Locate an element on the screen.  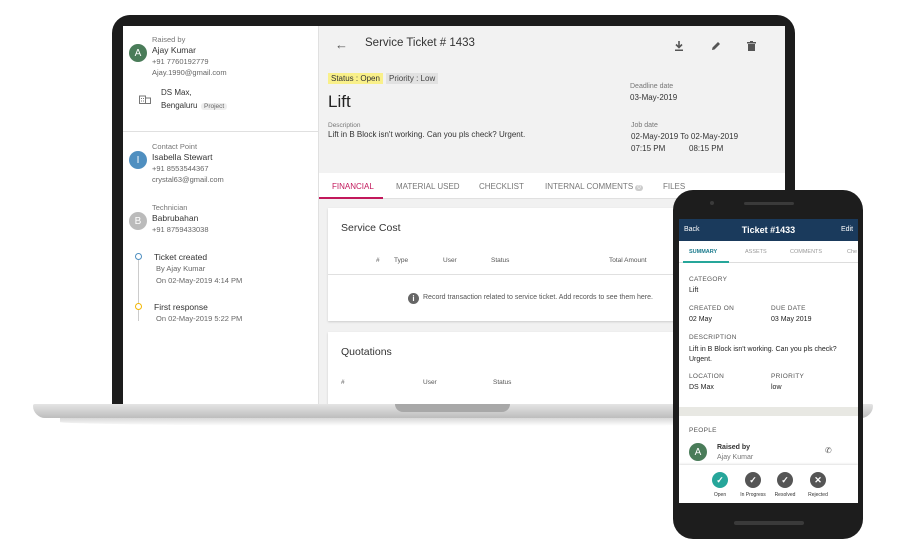
back-arrow-icon: ← is located at coordinates (341, 44).